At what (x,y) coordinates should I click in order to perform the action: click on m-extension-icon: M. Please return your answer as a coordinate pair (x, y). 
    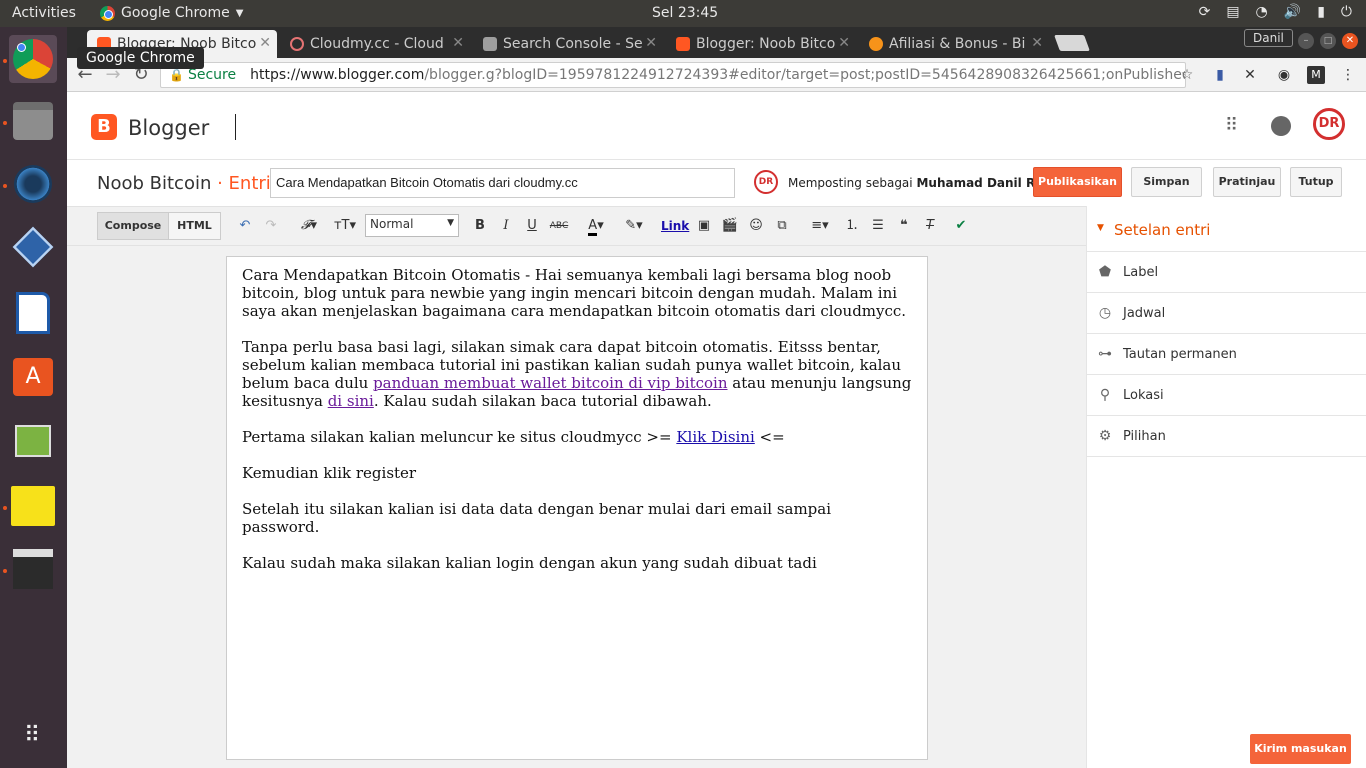
    Looking at the image, I should click on (1316, 75).